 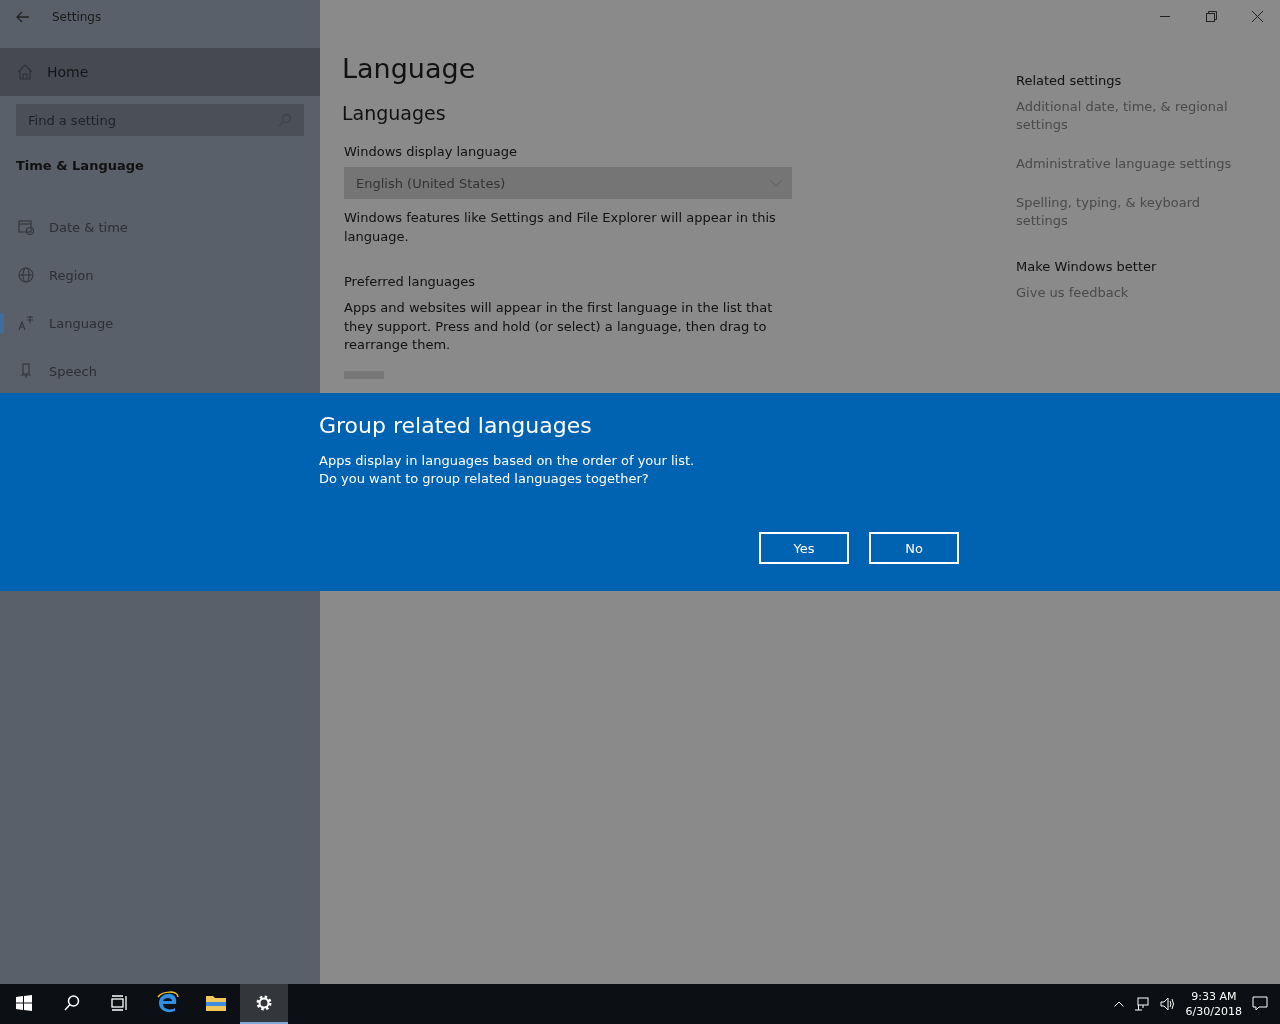 What do you see at coordinates (1141, 1004) in the screenshot?
I see `network-icon` at bounding box center [1141, 1004].